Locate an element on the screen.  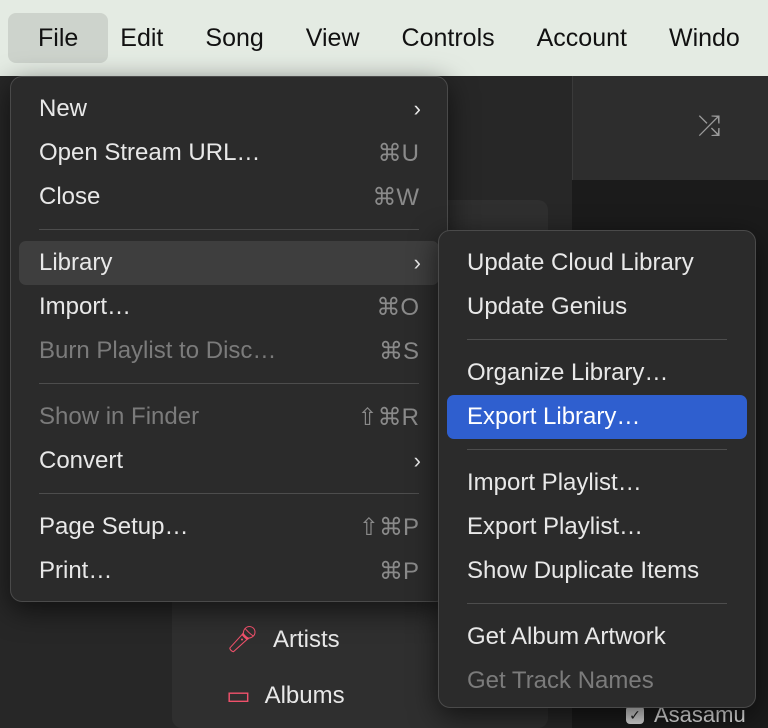
menu-edit: Edit is located at coordinates (146, 38).